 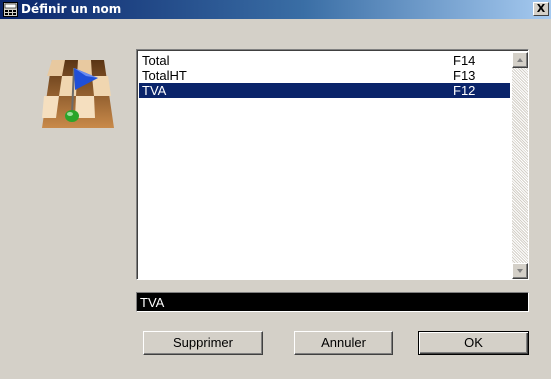 I want to click on window-title: Définir un nom, so click(x=71, y=9).